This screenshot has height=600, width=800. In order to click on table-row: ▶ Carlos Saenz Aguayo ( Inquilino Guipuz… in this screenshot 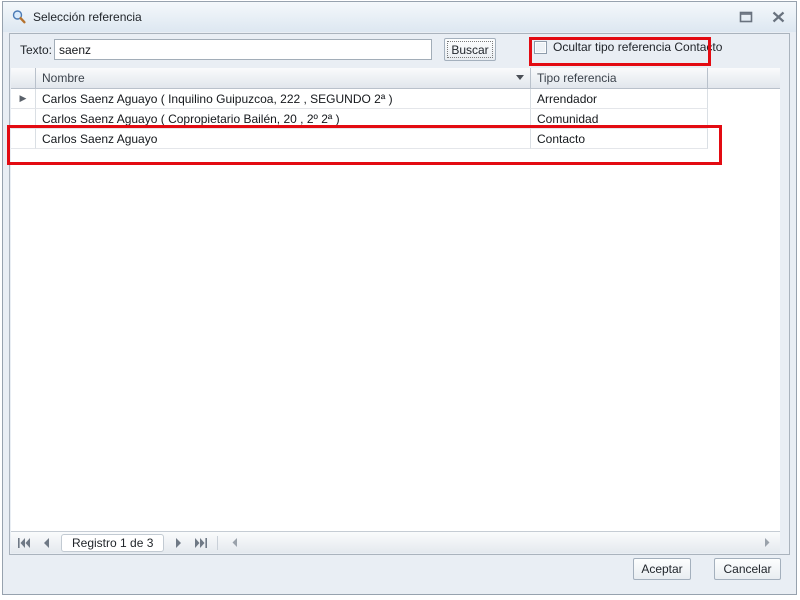, I will do `click(395, 99)`.